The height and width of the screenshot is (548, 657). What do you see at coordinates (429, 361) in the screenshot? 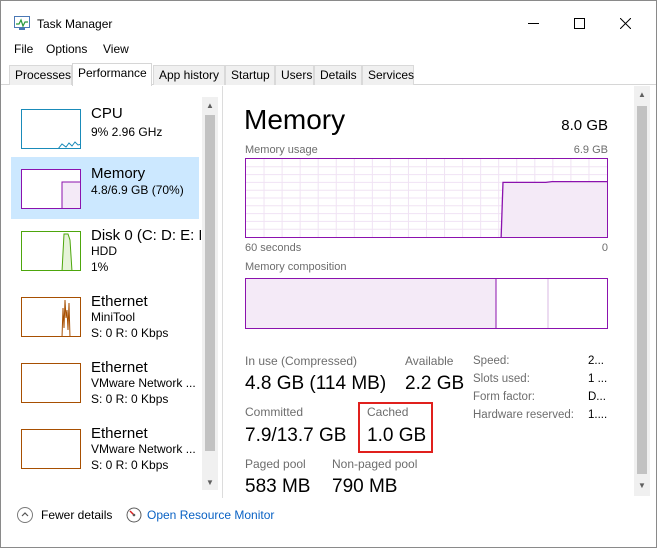
I see `available-label: Available` at bounding box center [429, 361].